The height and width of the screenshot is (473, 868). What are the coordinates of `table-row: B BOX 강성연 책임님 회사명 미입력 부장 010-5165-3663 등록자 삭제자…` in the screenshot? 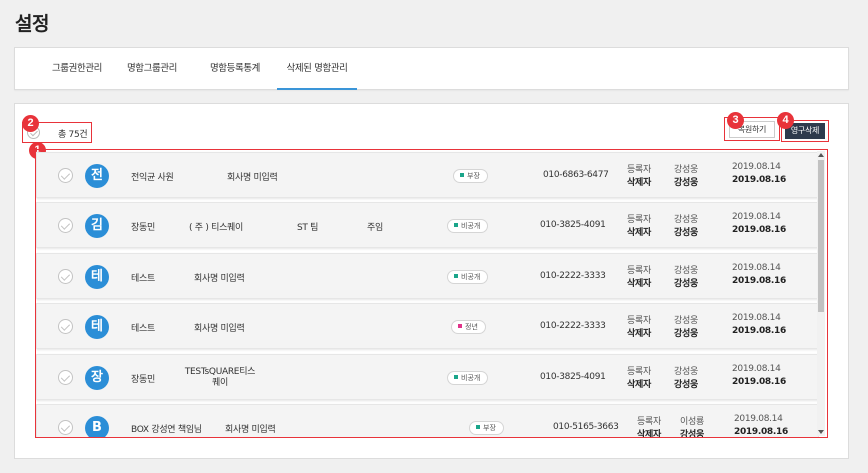 It's located at (427, 420).